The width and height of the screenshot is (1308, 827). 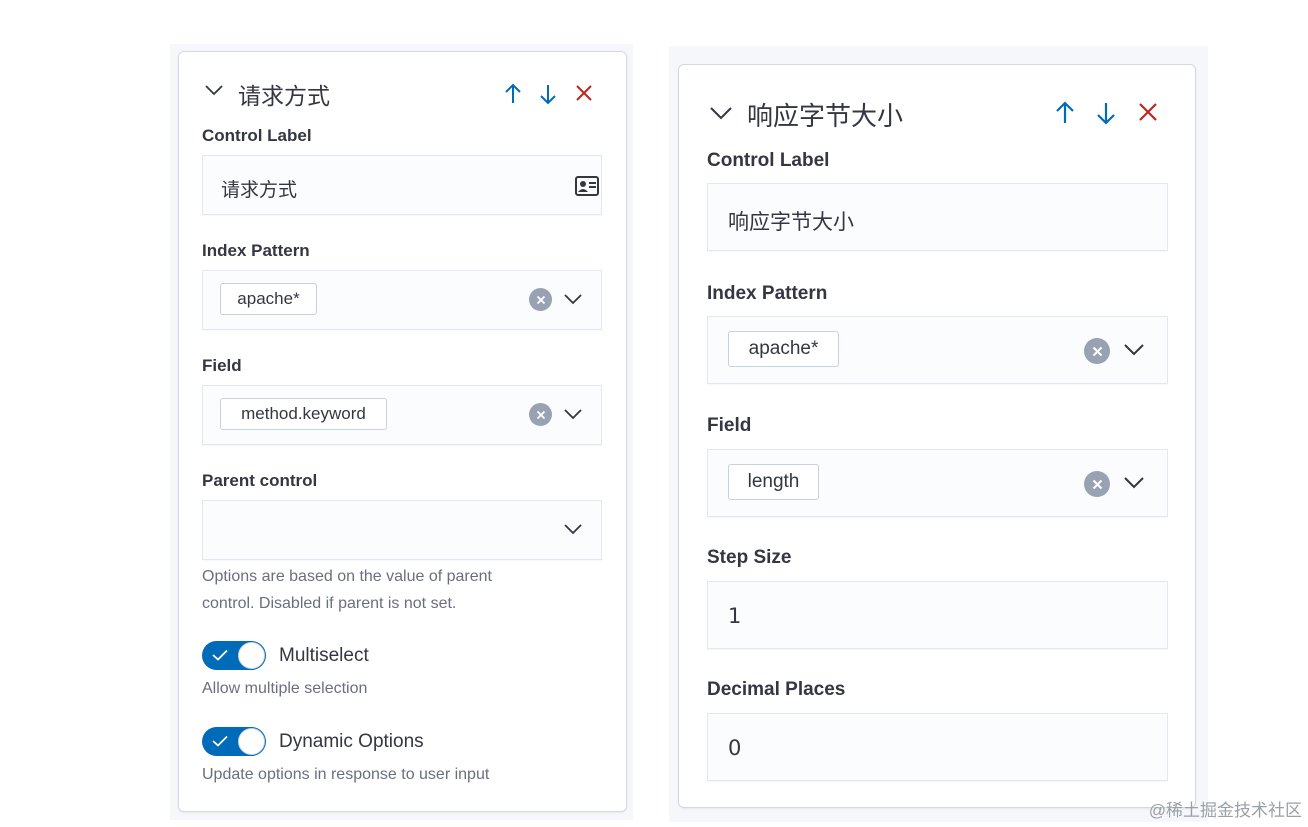 What do you see at coordinates (791, 222) in the screenshot?
I see `control-label-value: 响应字节大小` at bounding box center [791, 222].